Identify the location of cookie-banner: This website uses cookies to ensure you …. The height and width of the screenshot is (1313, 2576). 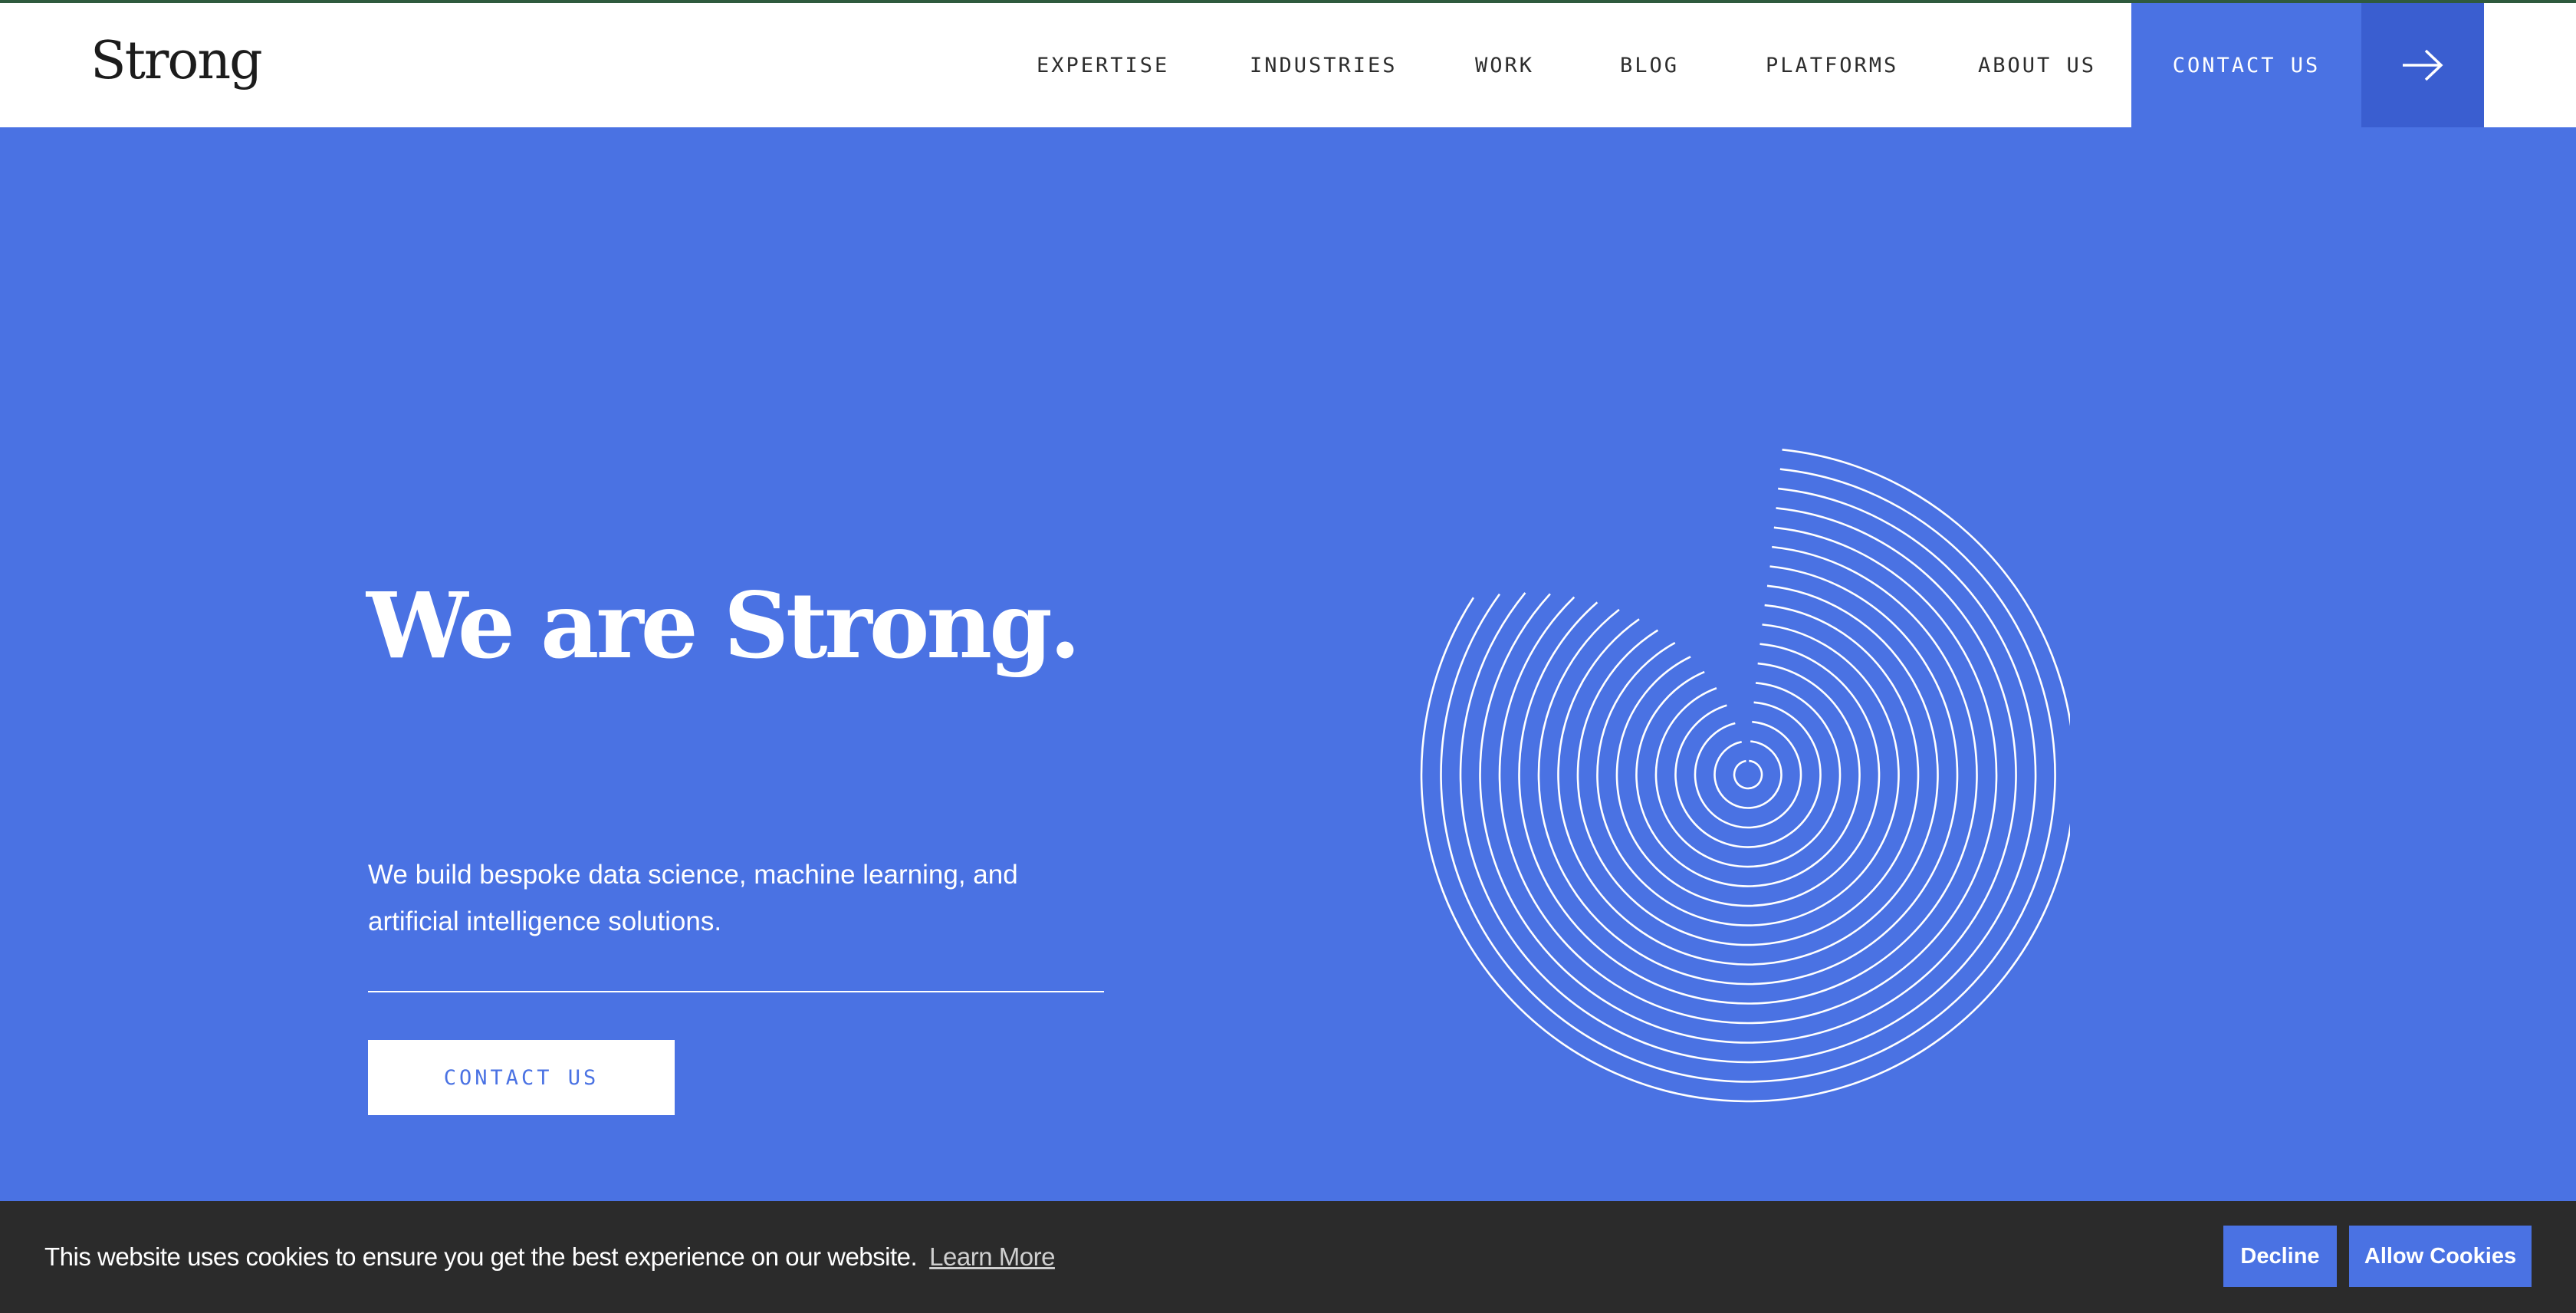
(1288, 1257).